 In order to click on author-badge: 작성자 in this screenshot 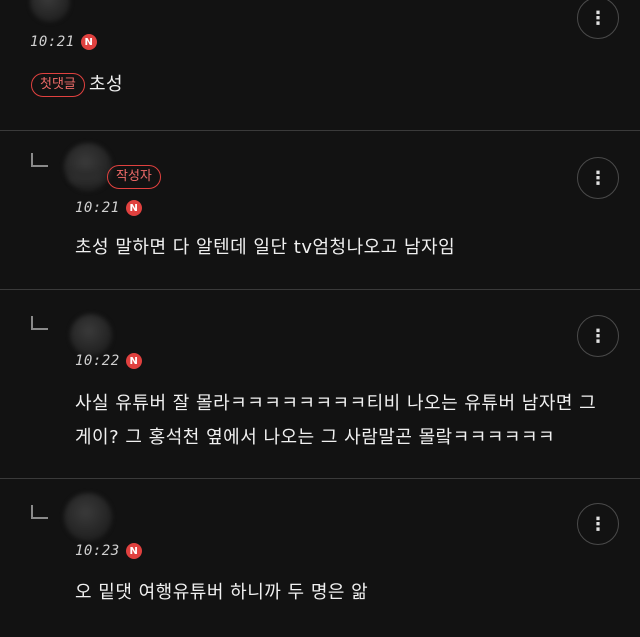, I will do `click(134, 177)`.